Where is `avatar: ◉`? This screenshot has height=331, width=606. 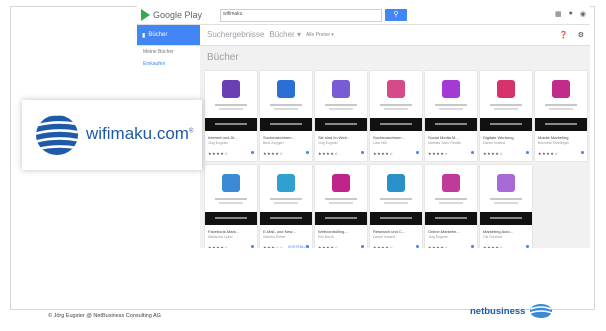
avatar: ◉ is located at coordinates (583, 14).